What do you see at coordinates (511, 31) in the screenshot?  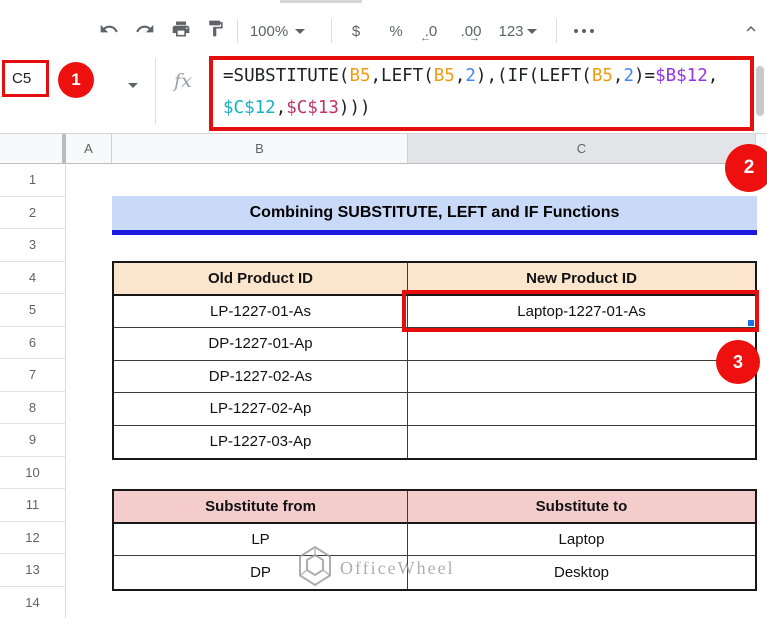 I see `number-format-button: 123` at bounding box center [511, 31].